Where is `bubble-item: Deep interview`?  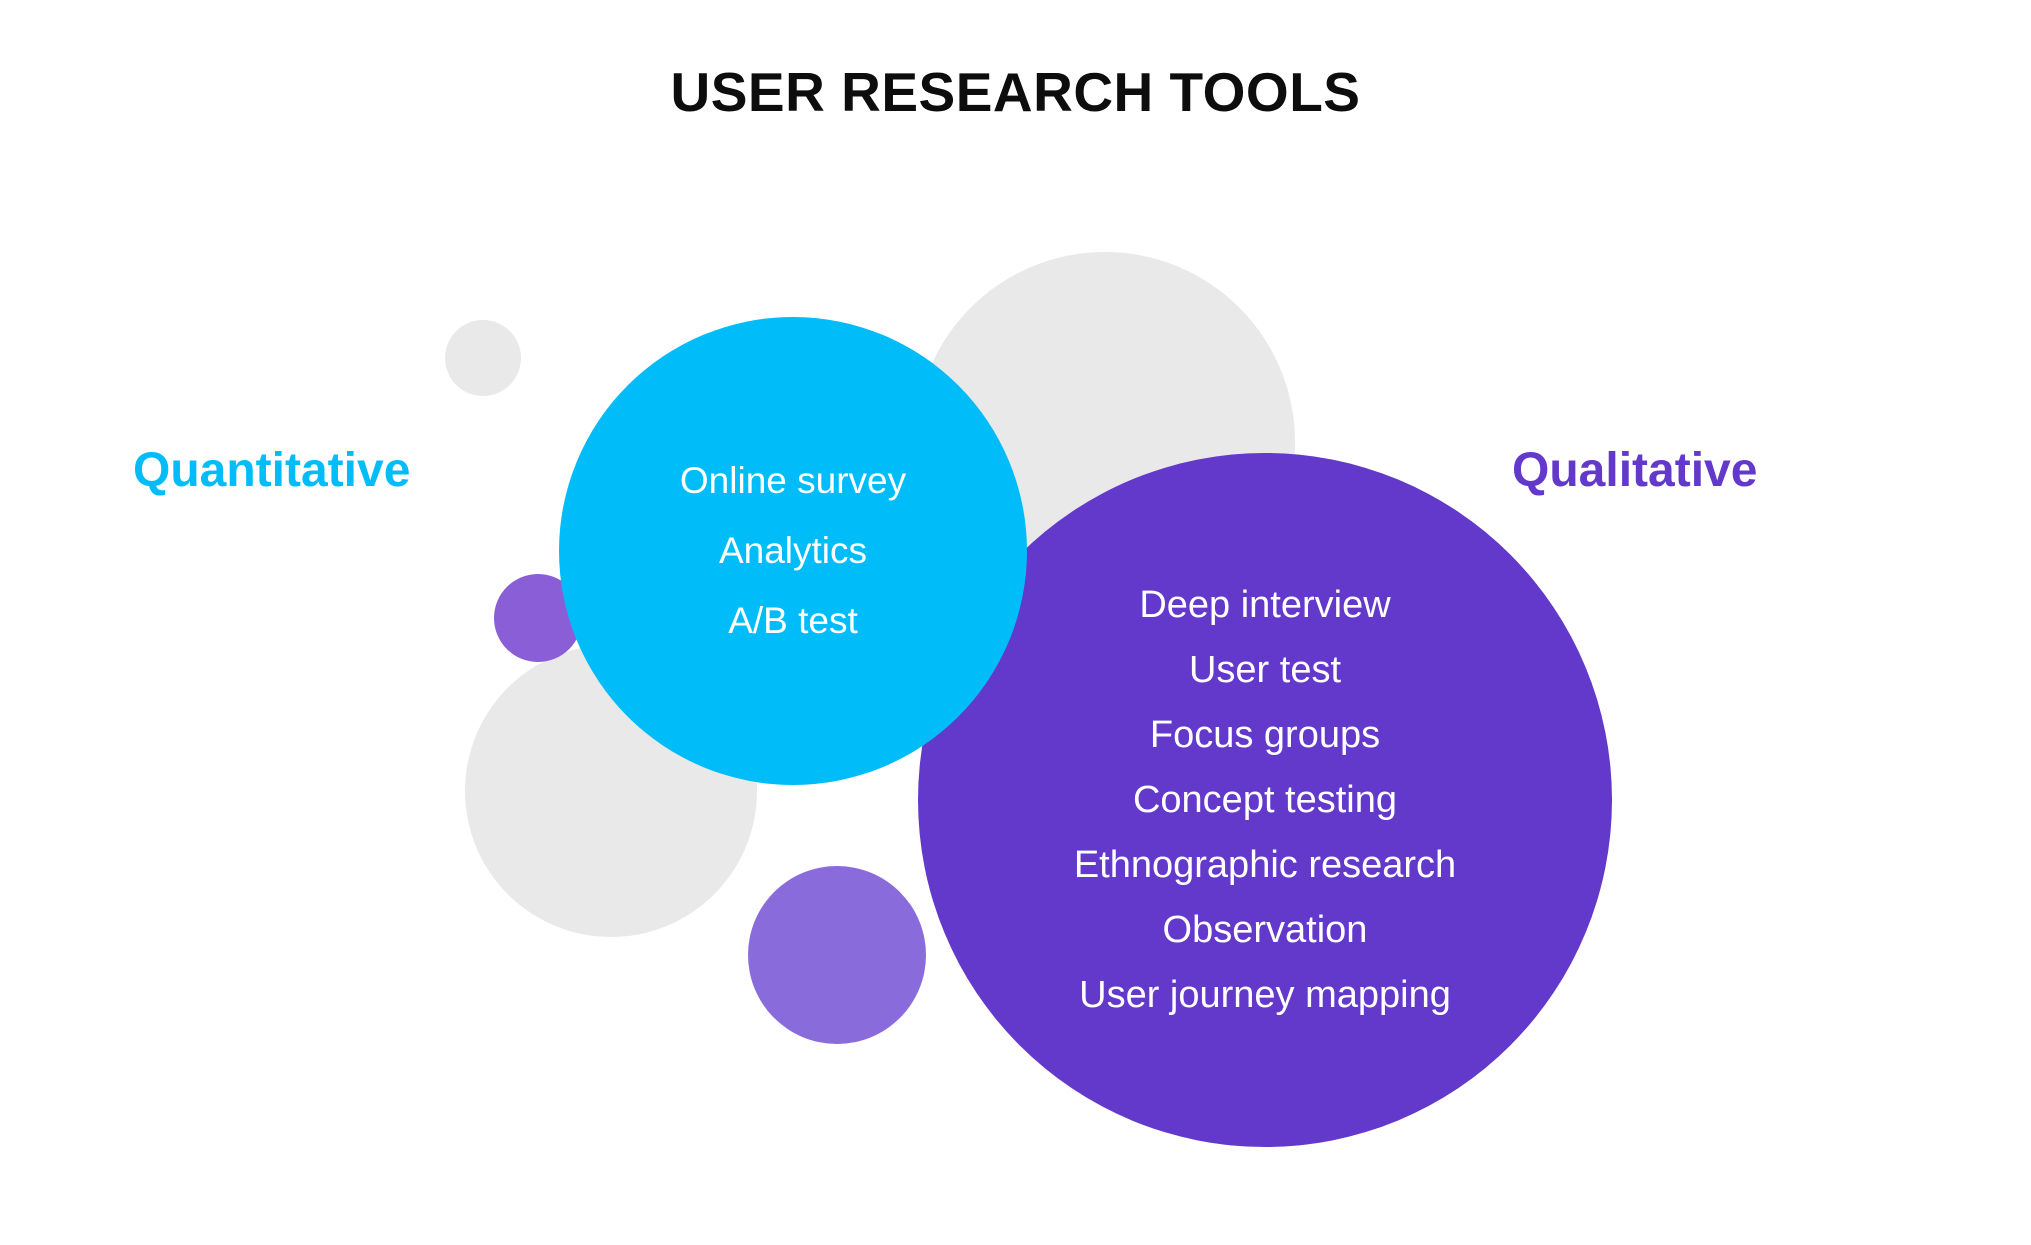
bubble-item: Deep interview is located at coordinates (1265, 604).